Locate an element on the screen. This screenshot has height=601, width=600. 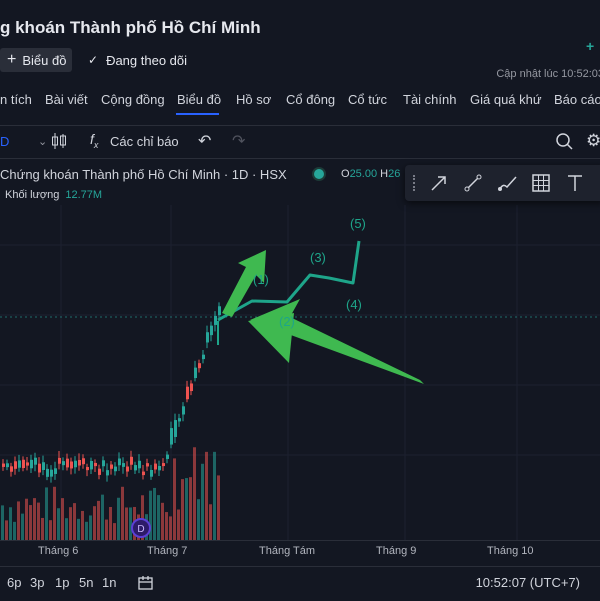
search-icon is located at coordinates (564, 141).